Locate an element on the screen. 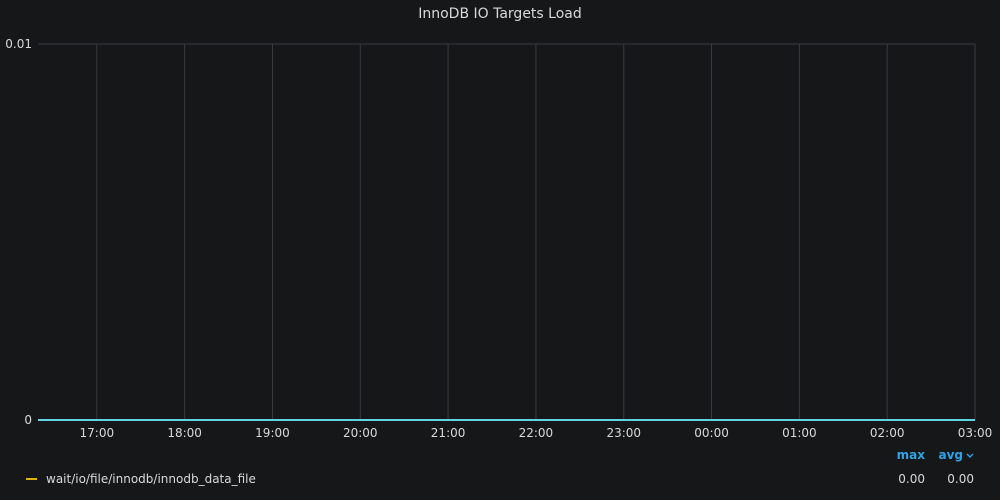 This screenshot has width=1000, height=500. x-tick-label: 21:00 is located at coordinates (448, 433).